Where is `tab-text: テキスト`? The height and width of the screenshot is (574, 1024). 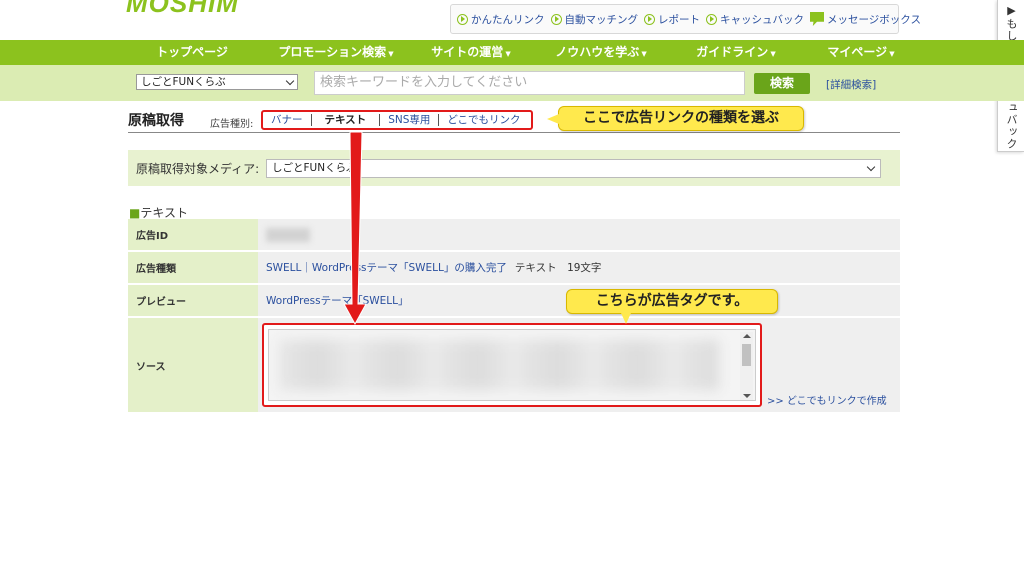
tab-text: テキスト is located at coordinates (346, 120).